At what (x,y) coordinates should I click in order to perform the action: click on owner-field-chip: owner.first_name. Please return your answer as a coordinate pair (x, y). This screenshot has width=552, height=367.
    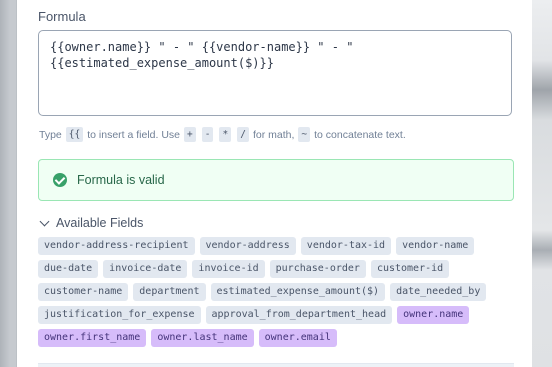
    Looking at the image, I should click on (92, 338).